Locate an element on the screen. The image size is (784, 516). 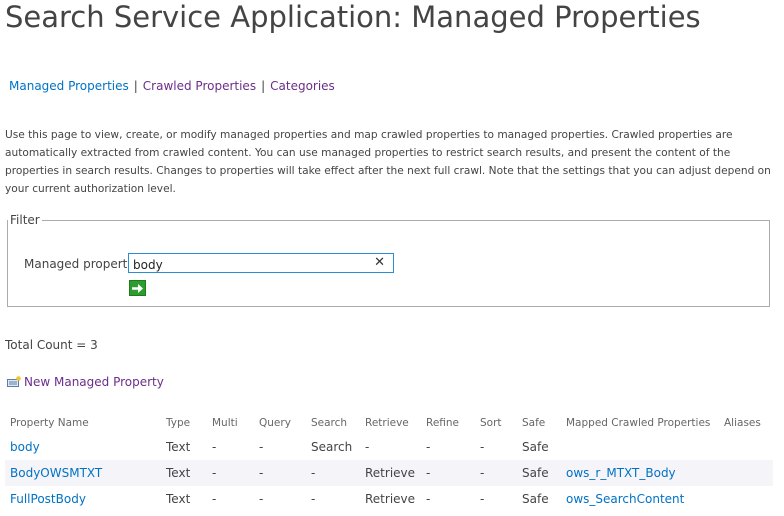
arrow-right-icon is located at coordinates (137, 288).